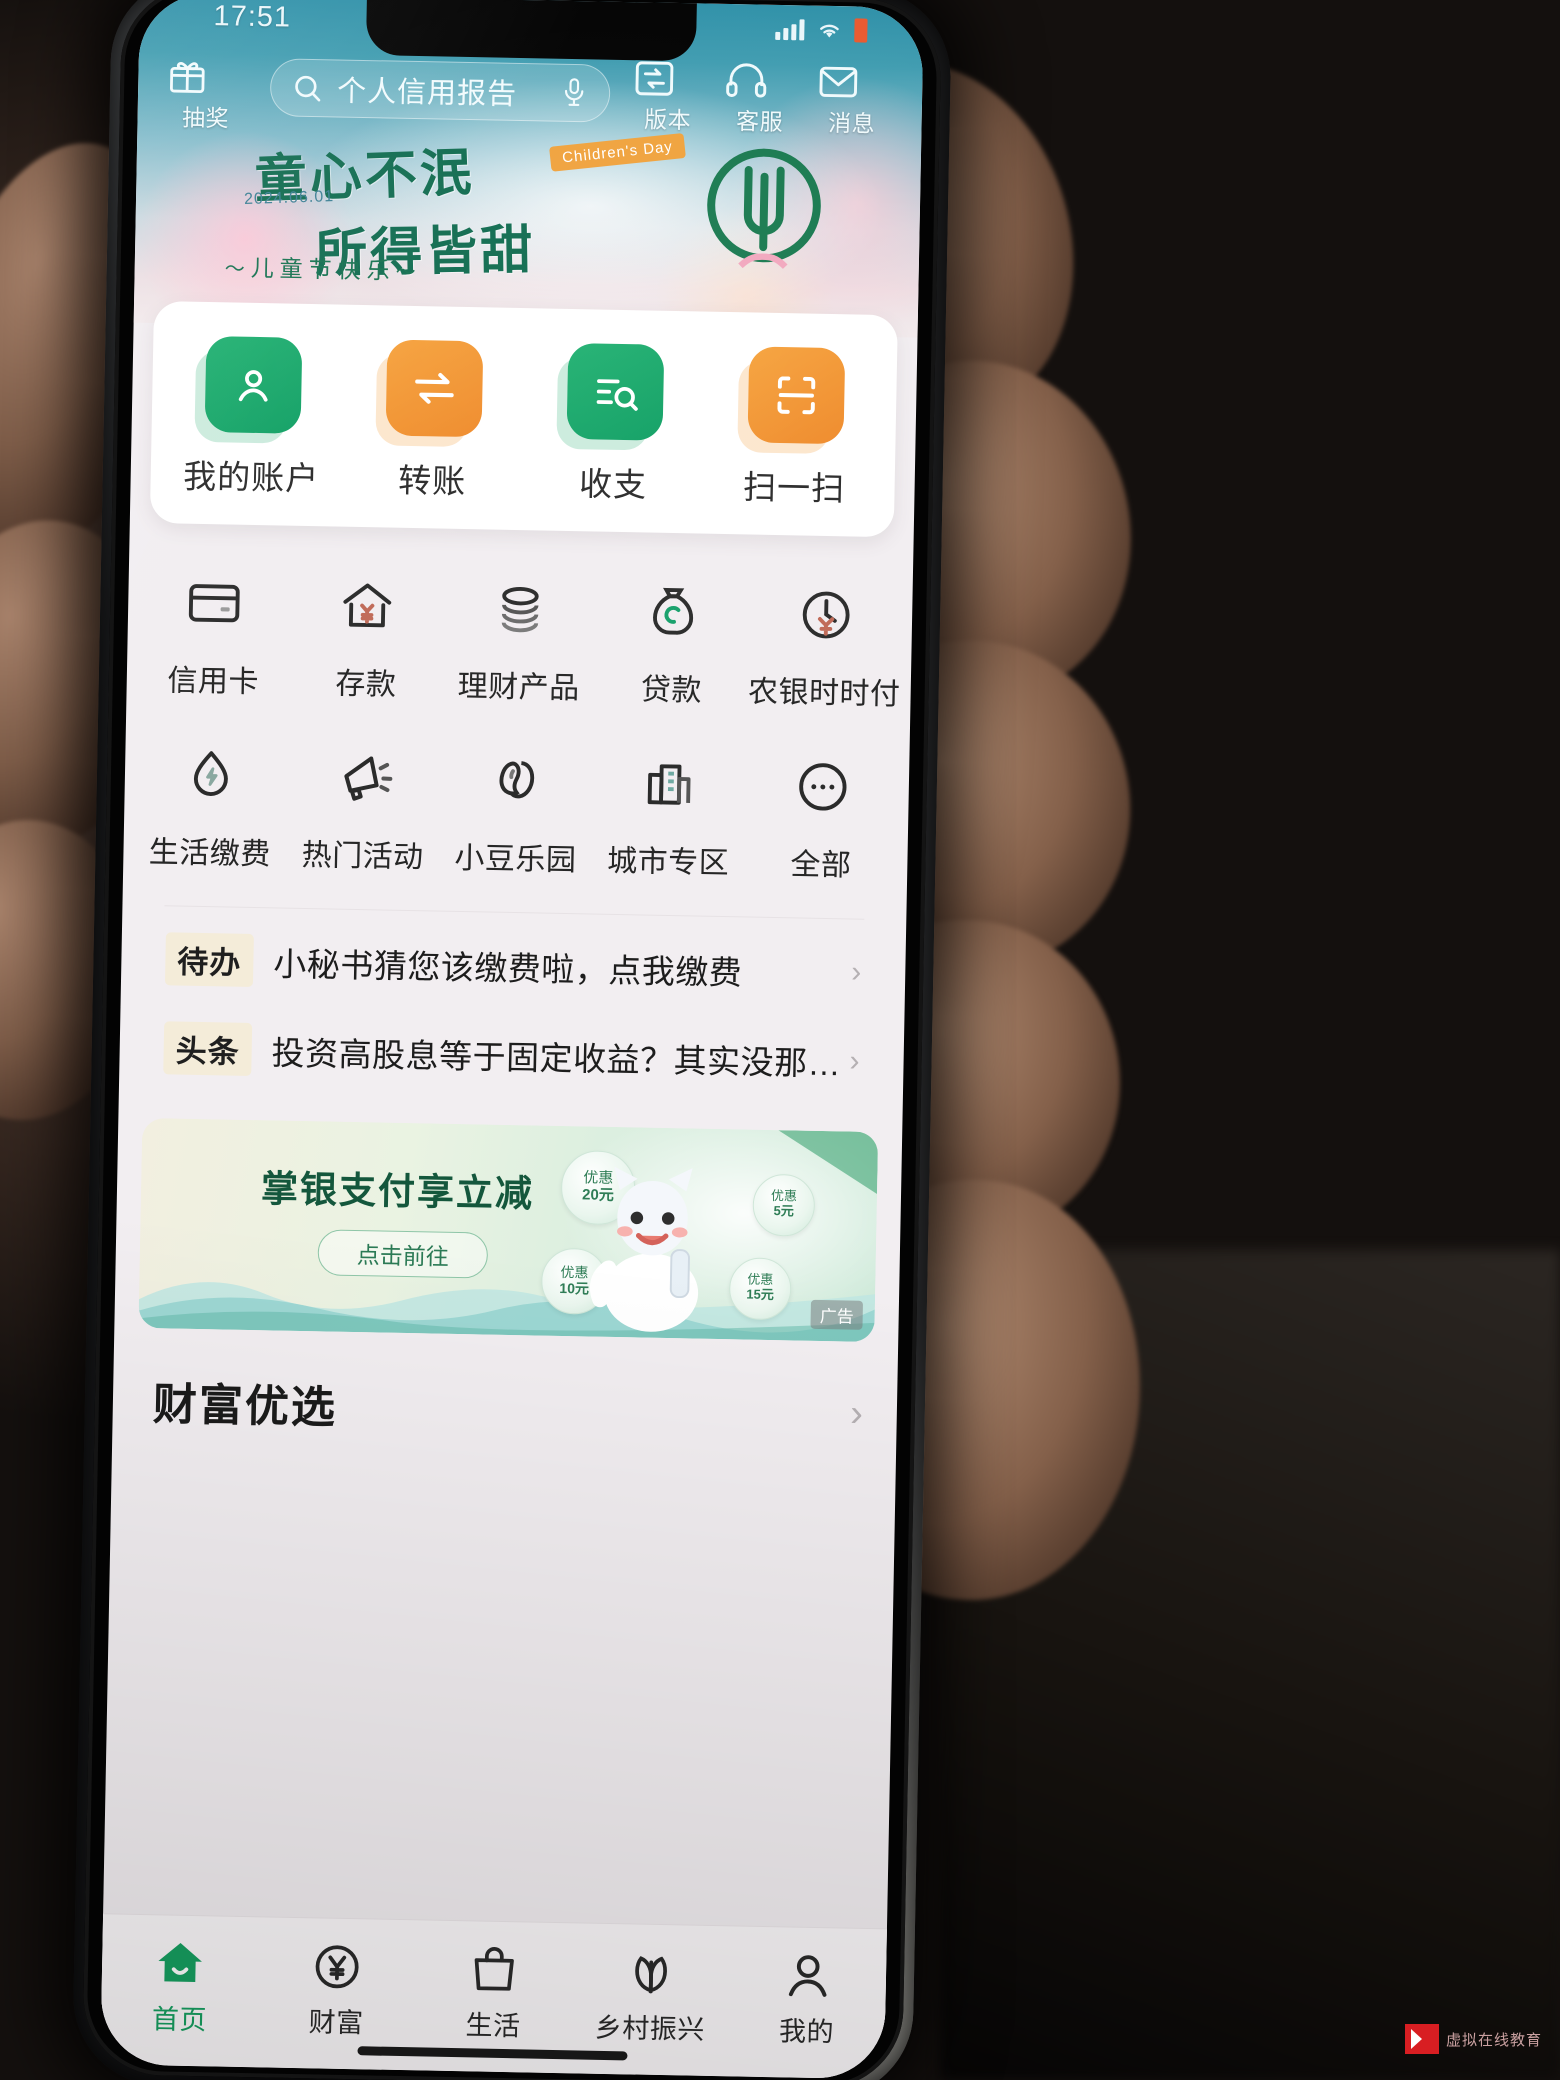 The height and width of the screenshot is (2080, 1560). What do you see at coordinates (209, 960) in the screenshot?
I see `notice-tag-todo: 待办` at bounding box center [209, 960].